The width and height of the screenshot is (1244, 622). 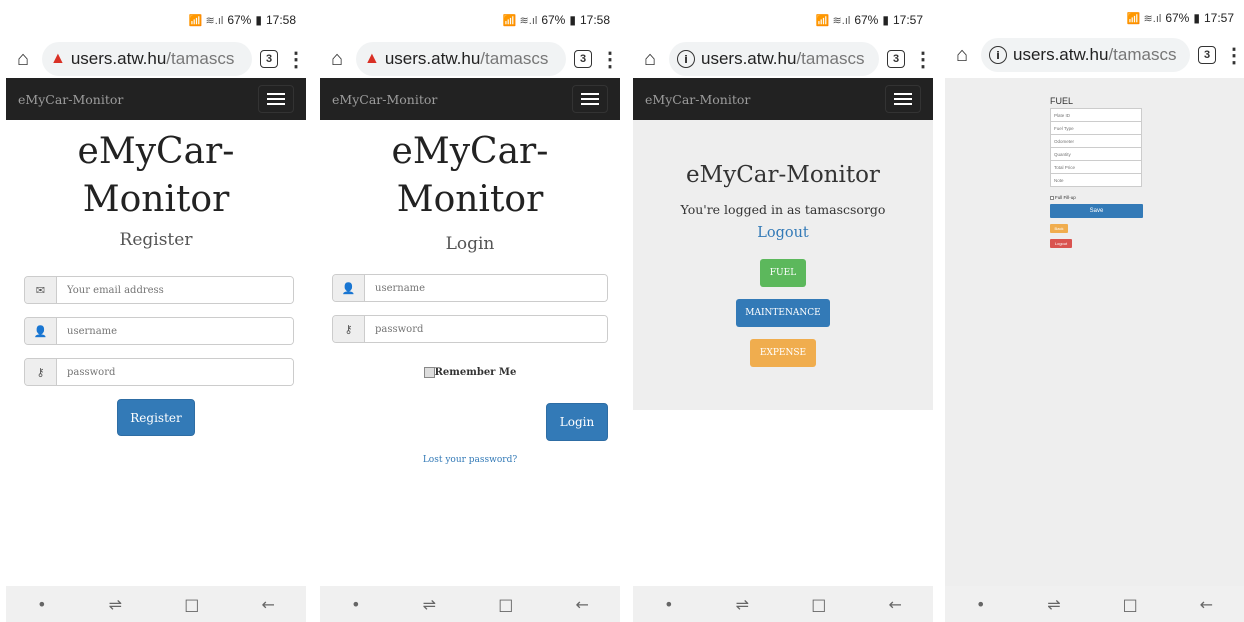 What do you see at coordinates (470, 460) in the screenshot?
I see `lost-password-link: Lost your password?` at bounding box center [470, 460].